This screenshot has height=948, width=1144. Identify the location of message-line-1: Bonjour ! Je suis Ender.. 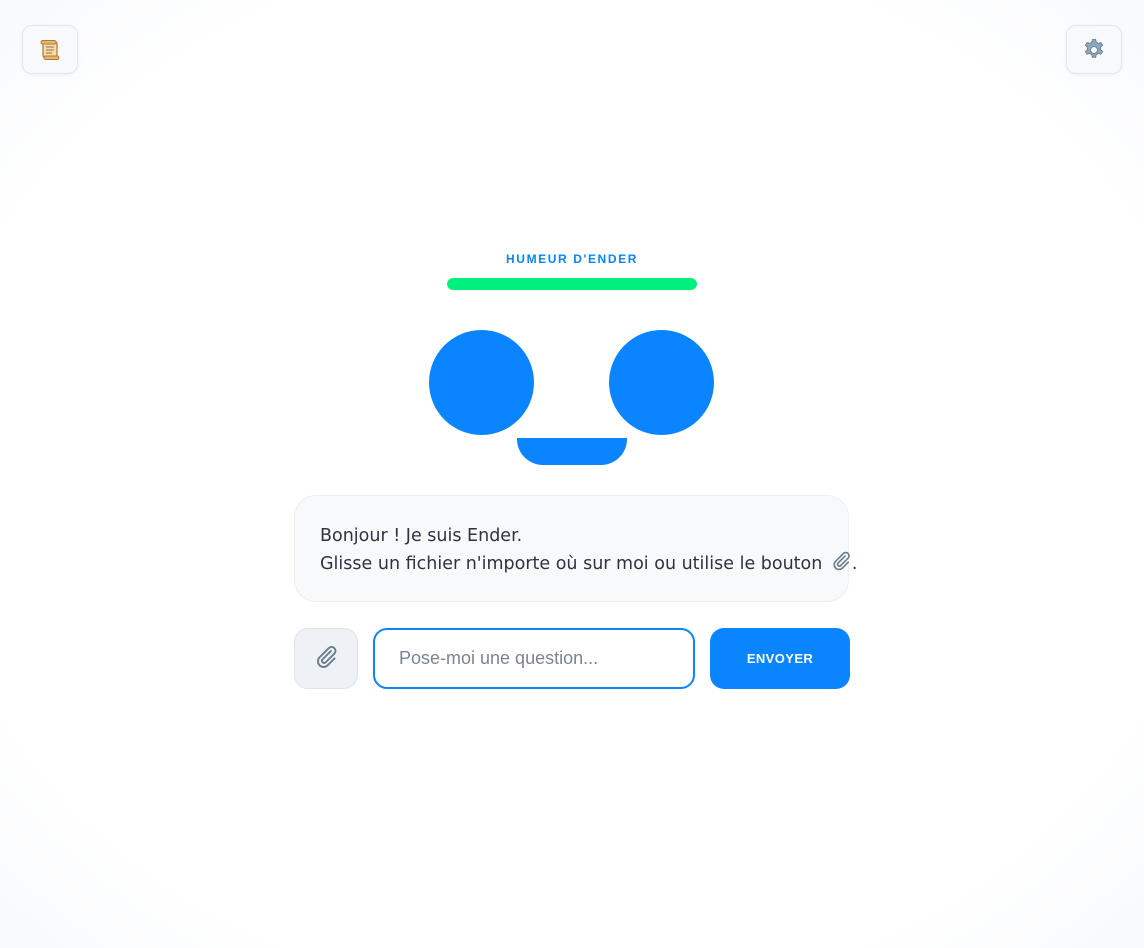
(421, 536).